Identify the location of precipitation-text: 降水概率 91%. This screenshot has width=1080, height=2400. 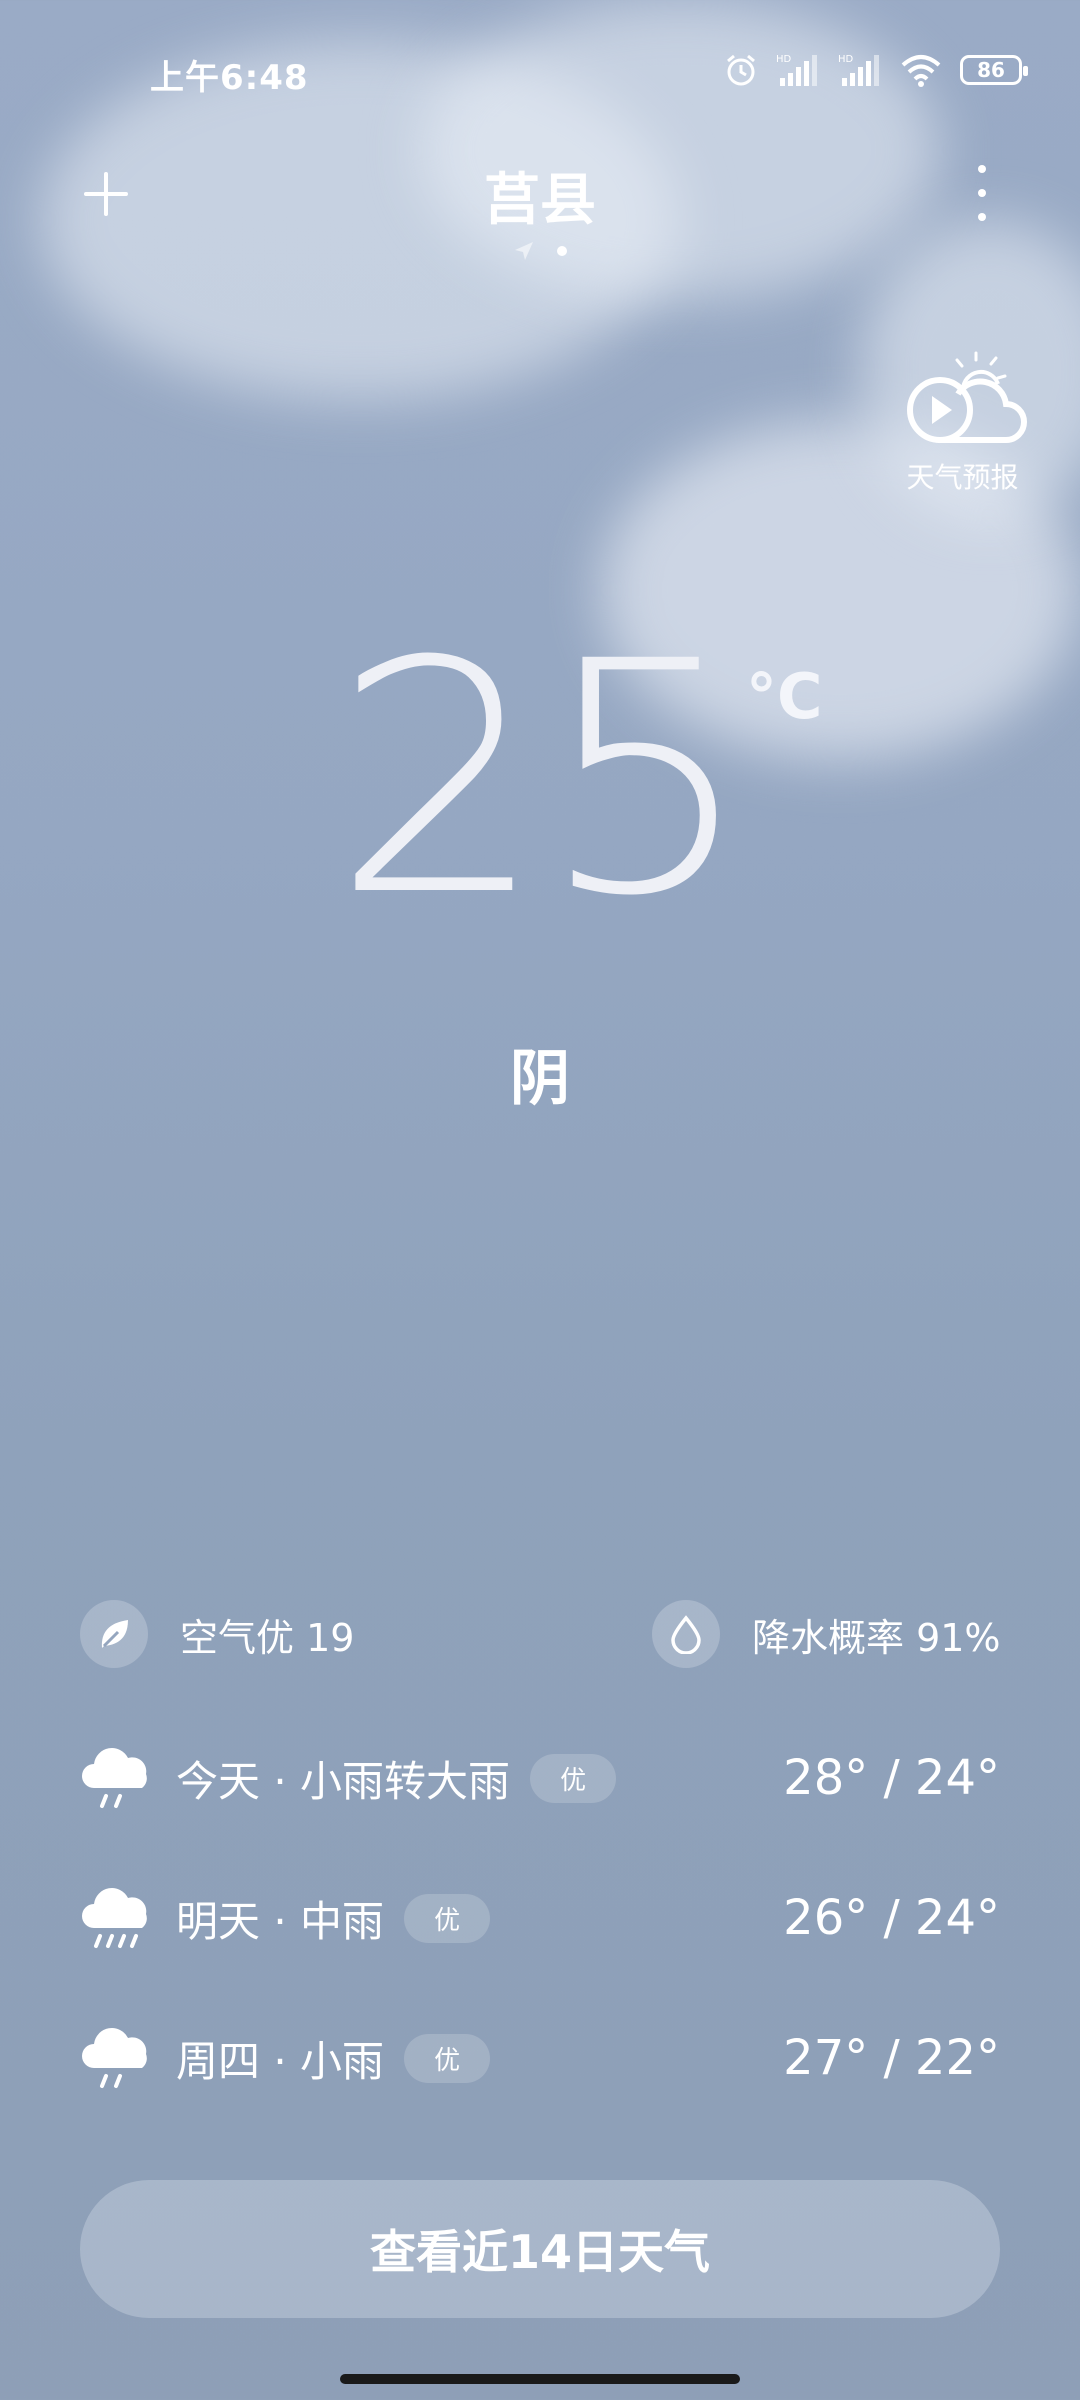
(876, 1637).